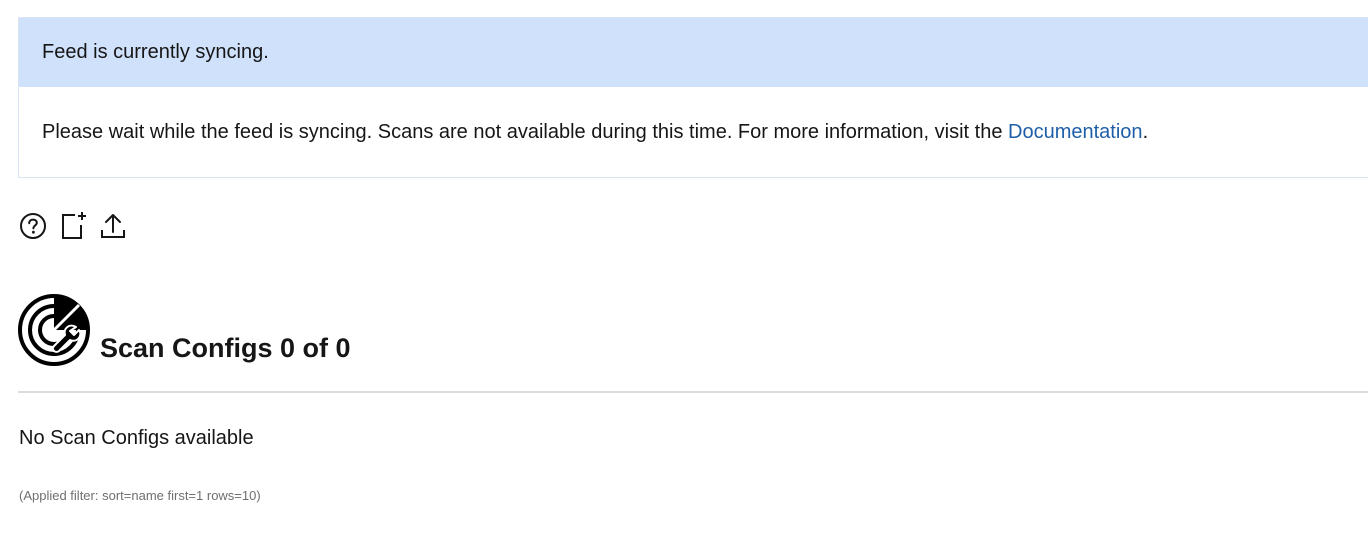 Image resolution: width=1368 pixels, height=542 pixels. Describe the element at coordinates (693, 392) in the screenshot. I see `divider` at that location.